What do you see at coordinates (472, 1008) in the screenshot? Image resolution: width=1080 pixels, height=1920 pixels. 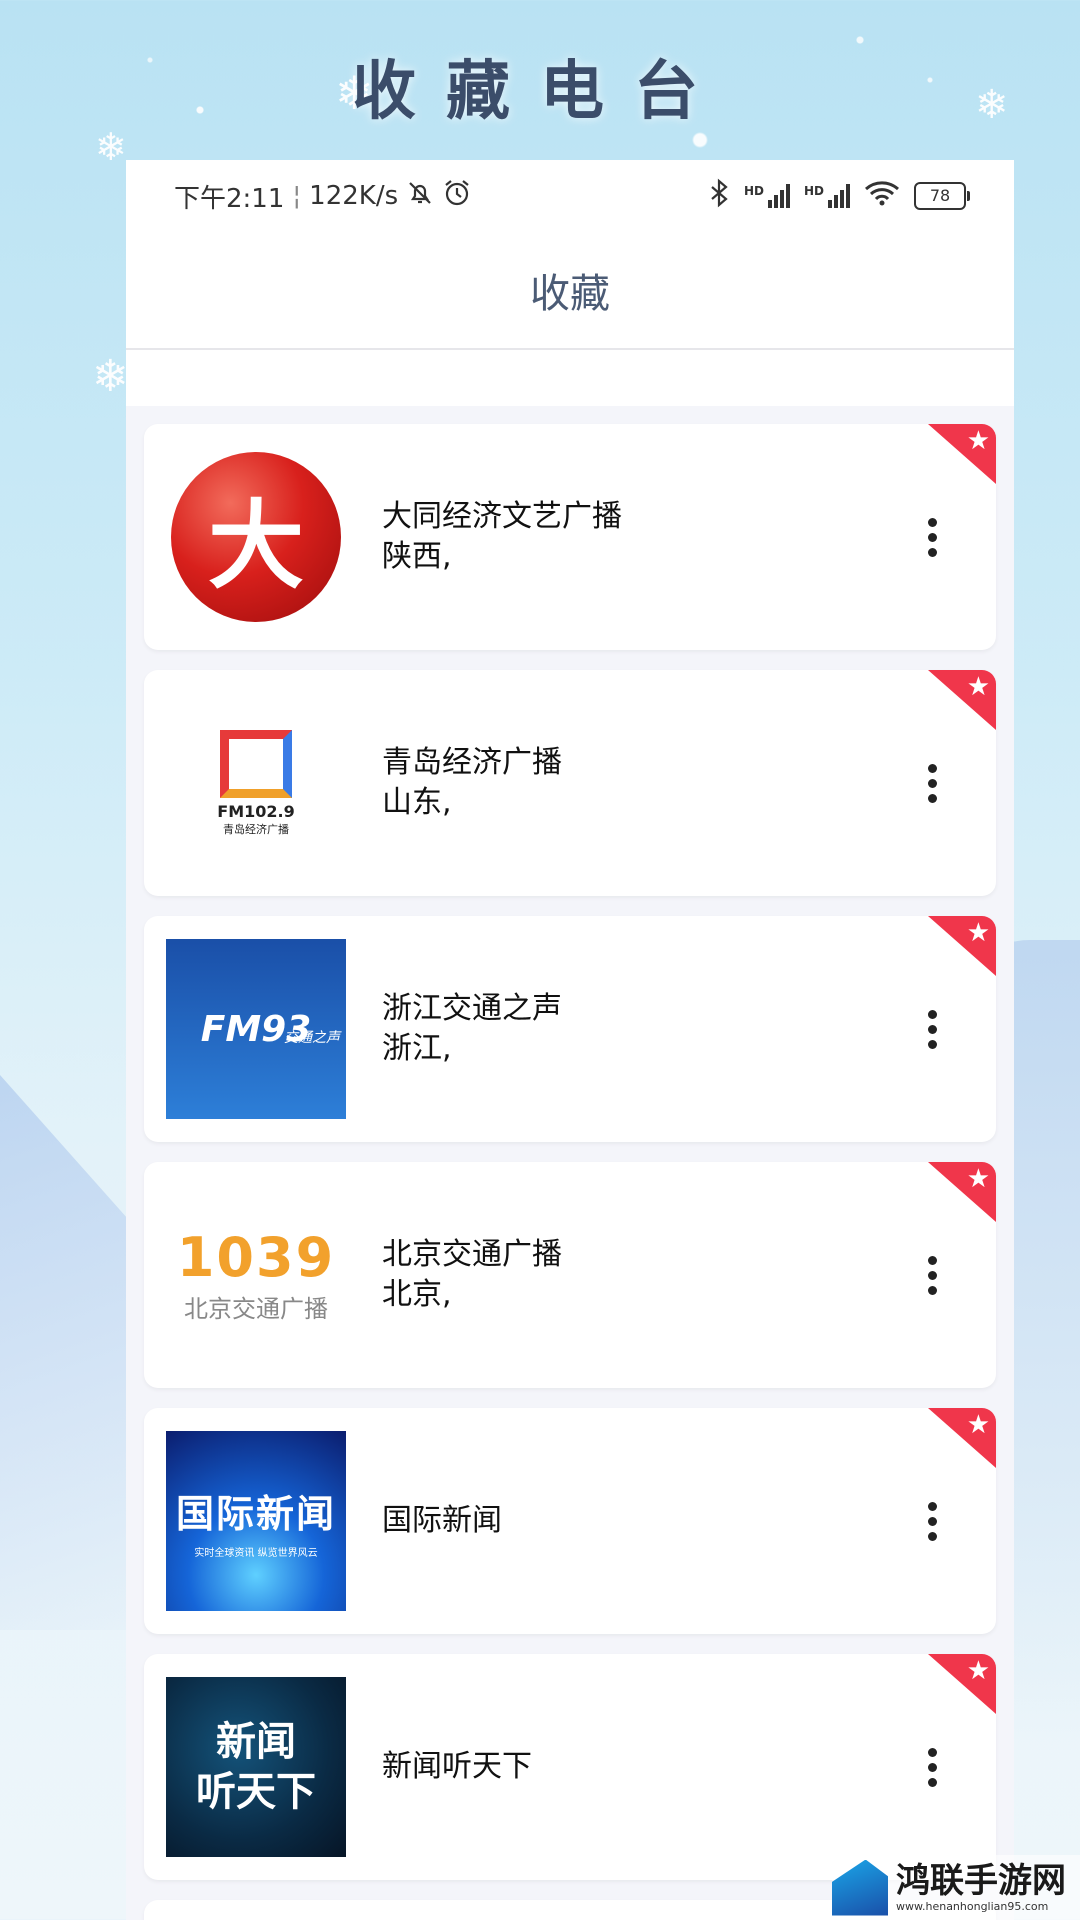 I see `station-name: 浙江交通之声` at bounding box center [472, 1008].